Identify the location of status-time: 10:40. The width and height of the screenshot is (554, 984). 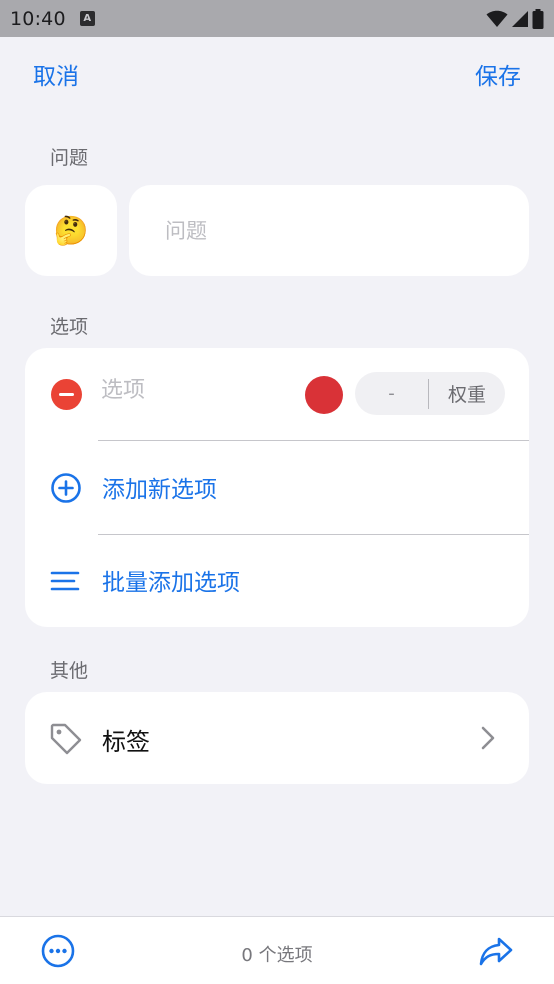
(38, 18).